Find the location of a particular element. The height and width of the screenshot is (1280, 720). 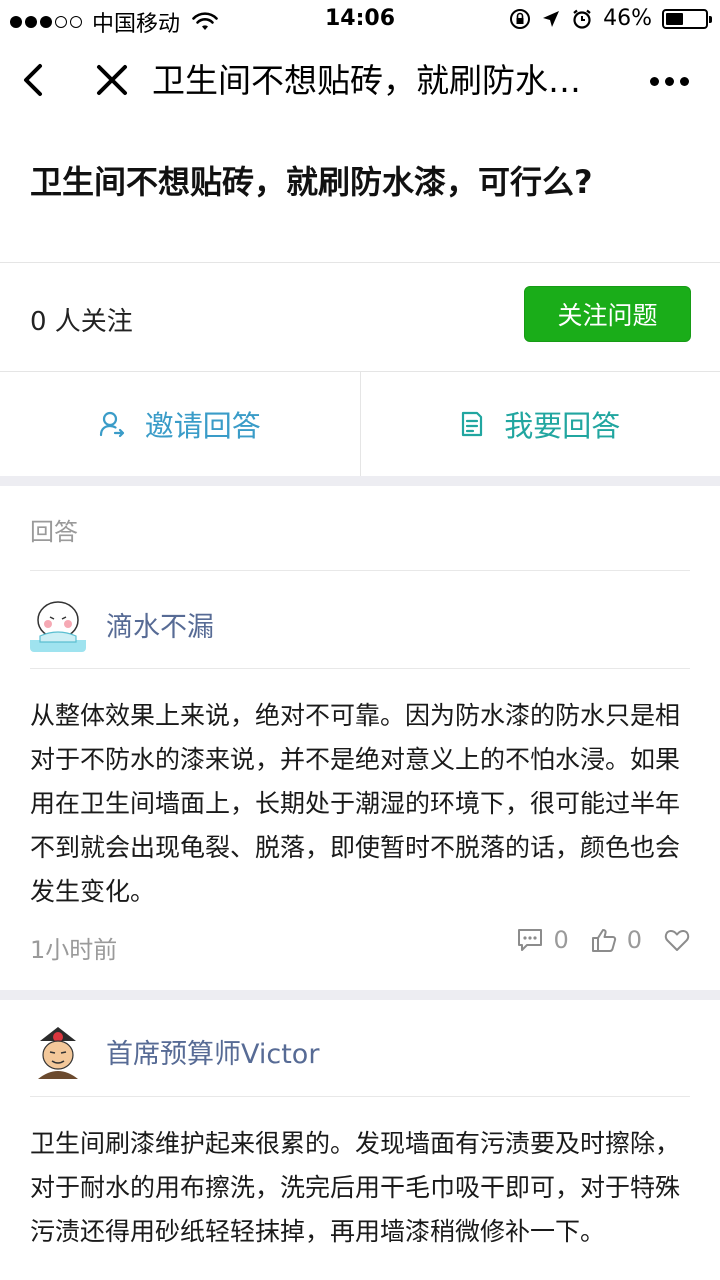

answer-actions: 邀请回答 我要回答 is located at coordinates (360, 424).